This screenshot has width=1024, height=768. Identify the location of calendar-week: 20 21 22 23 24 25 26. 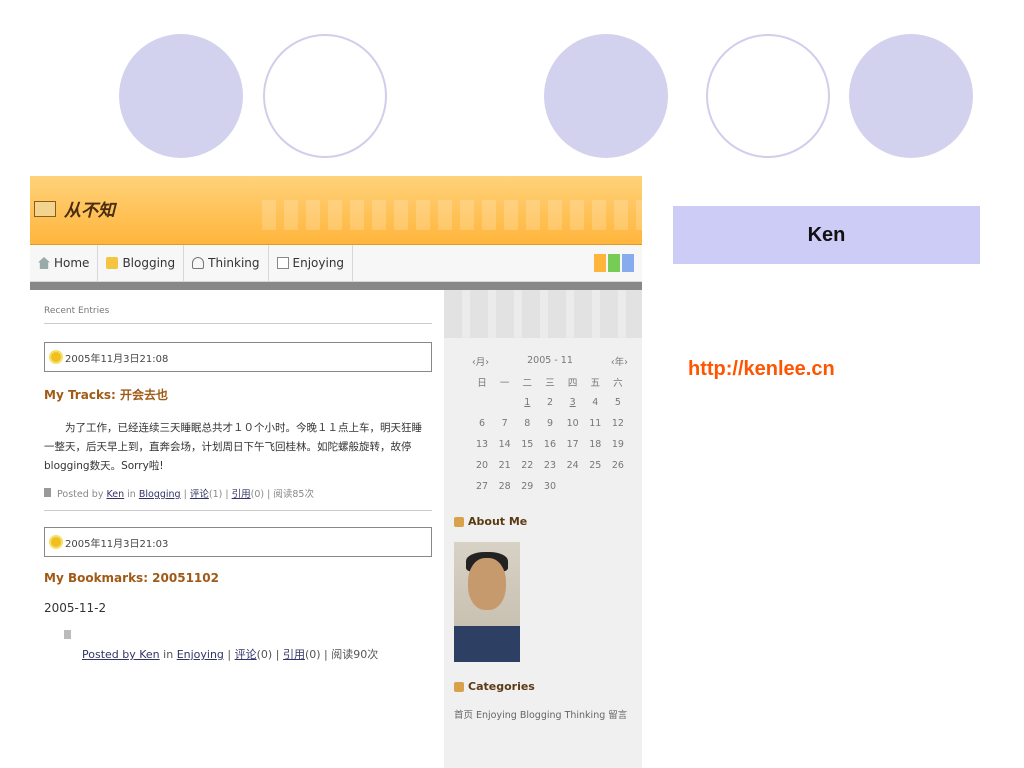
(545, 465).